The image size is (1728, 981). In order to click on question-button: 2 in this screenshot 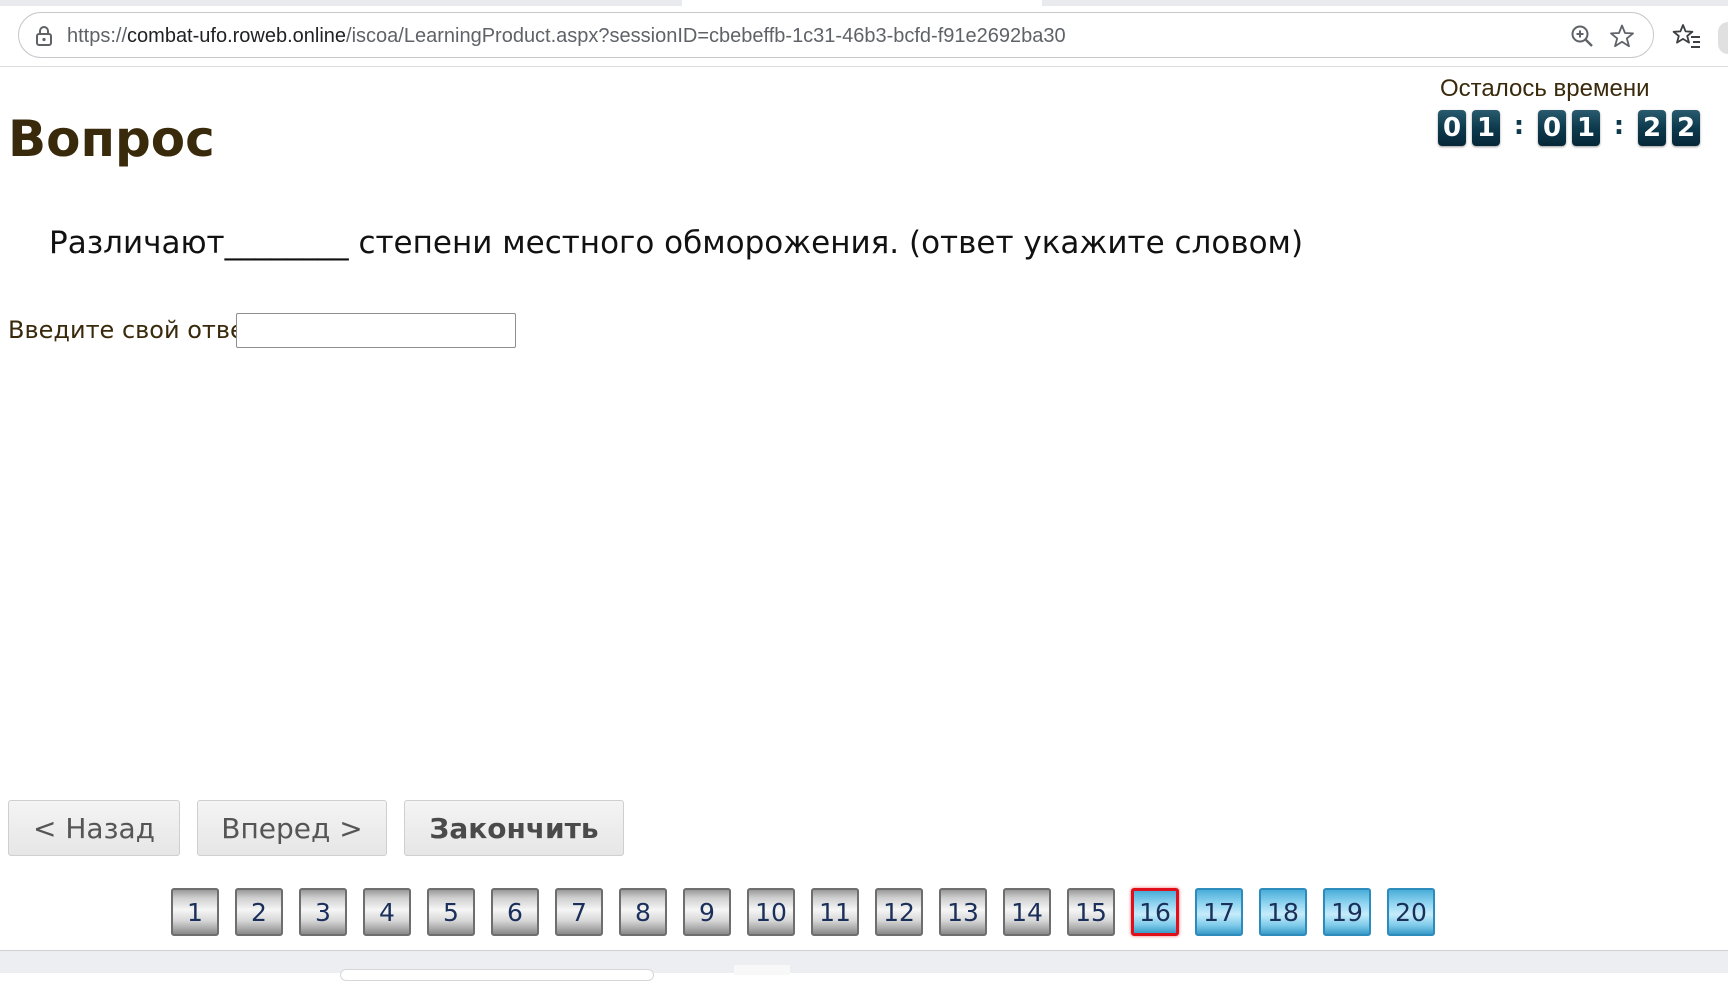, I will do `click(259, 912)`.